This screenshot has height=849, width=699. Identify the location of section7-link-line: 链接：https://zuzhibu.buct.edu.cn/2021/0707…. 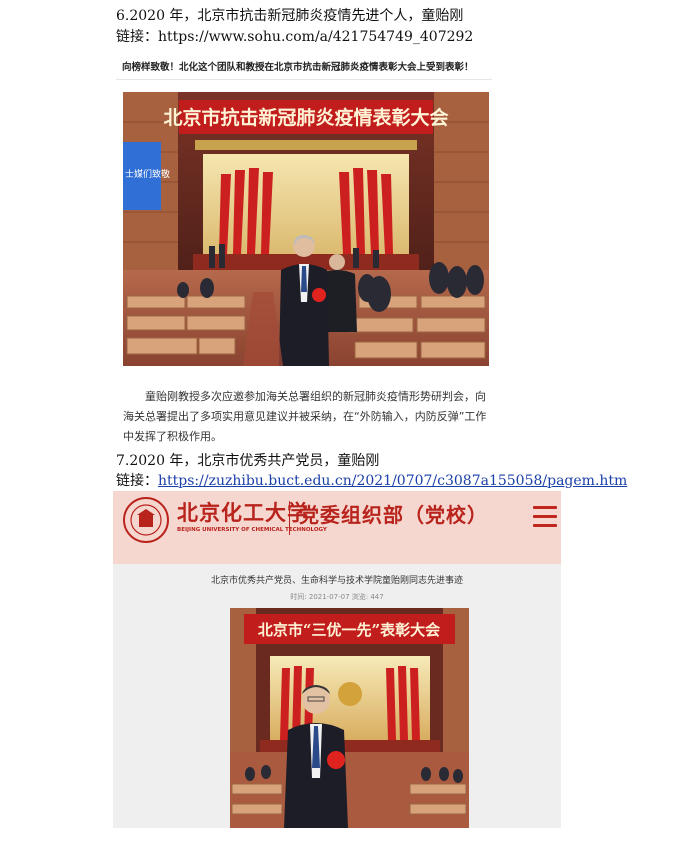
(371, 481).